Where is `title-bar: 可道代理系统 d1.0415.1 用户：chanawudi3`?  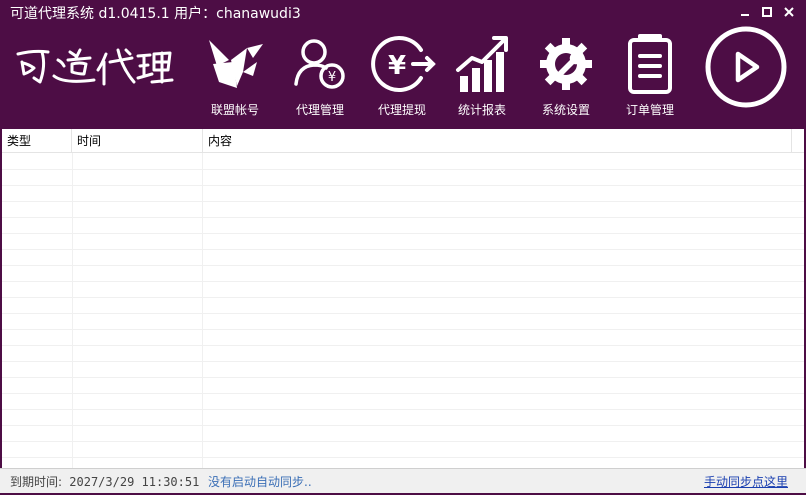 title-bar: 可道代理系统 d1.0415.1 用户：chanawudi3 is located at coordinates (403, 14).